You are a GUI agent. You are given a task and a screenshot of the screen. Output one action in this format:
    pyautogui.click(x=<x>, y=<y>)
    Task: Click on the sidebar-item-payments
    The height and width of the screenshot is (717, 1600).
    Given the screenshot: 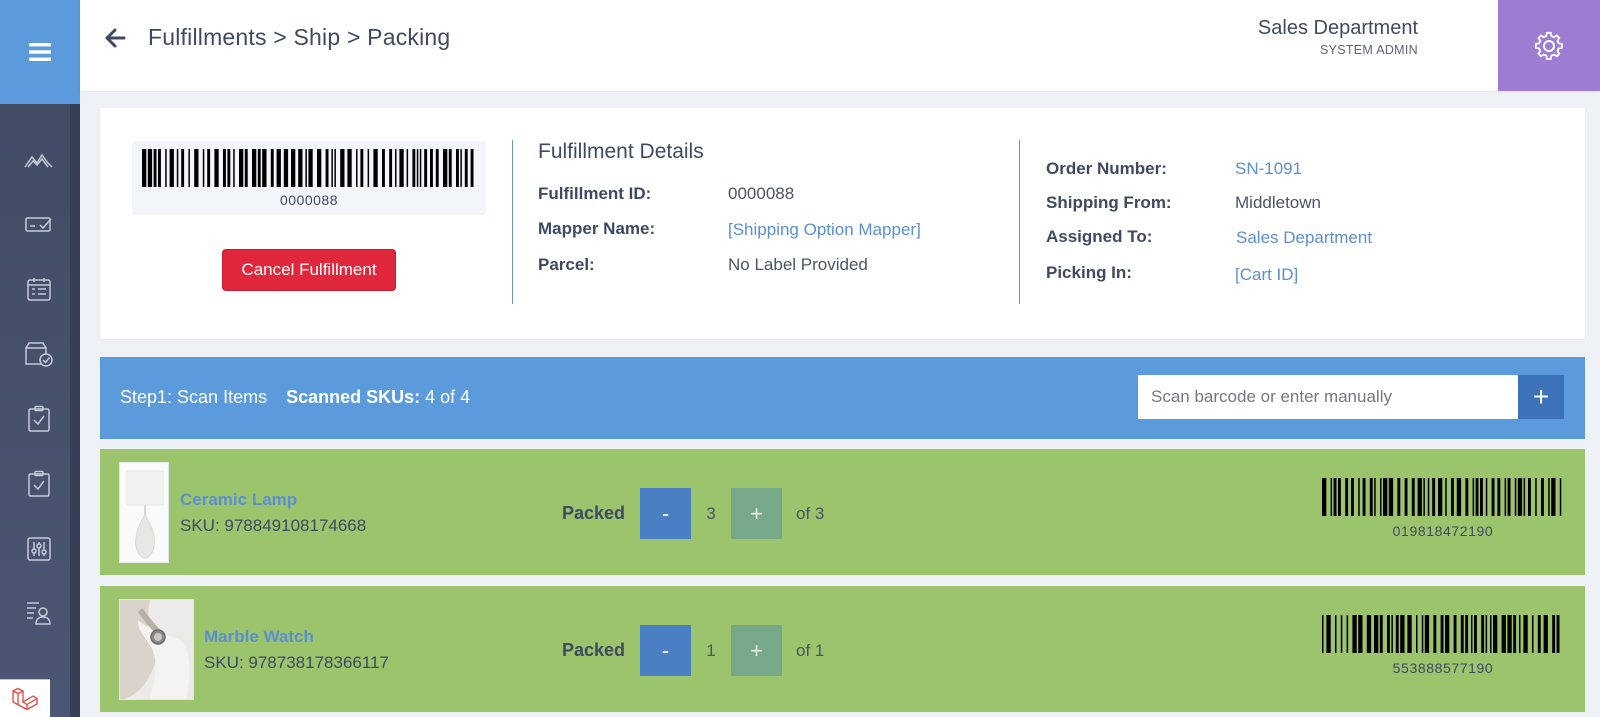 What is the action you would take?
    pyautogui.click(x=39, y=224)
    